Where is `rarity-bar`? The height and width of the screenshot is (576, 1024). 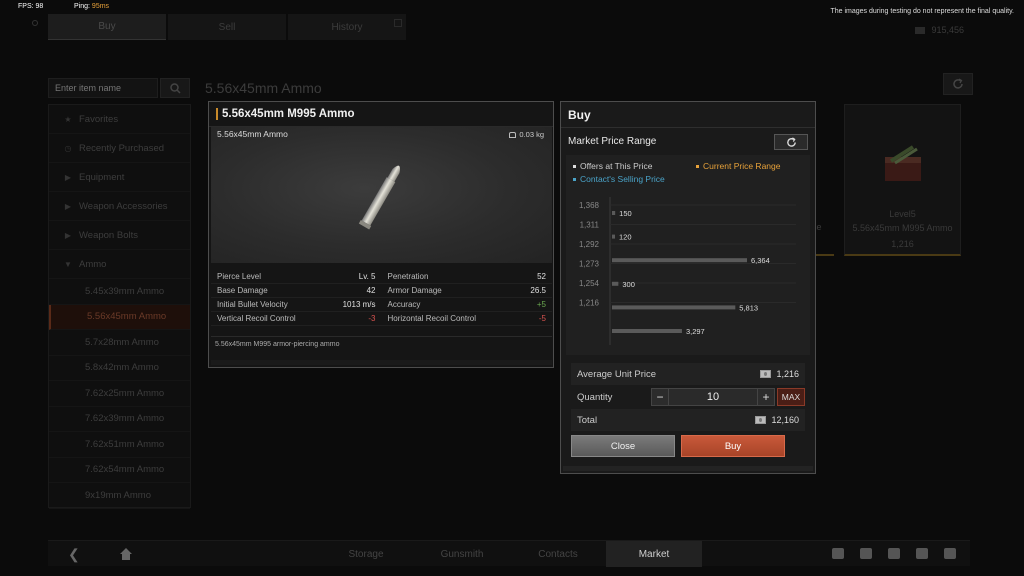
rarity-bar is located at coordinates (217, 114).